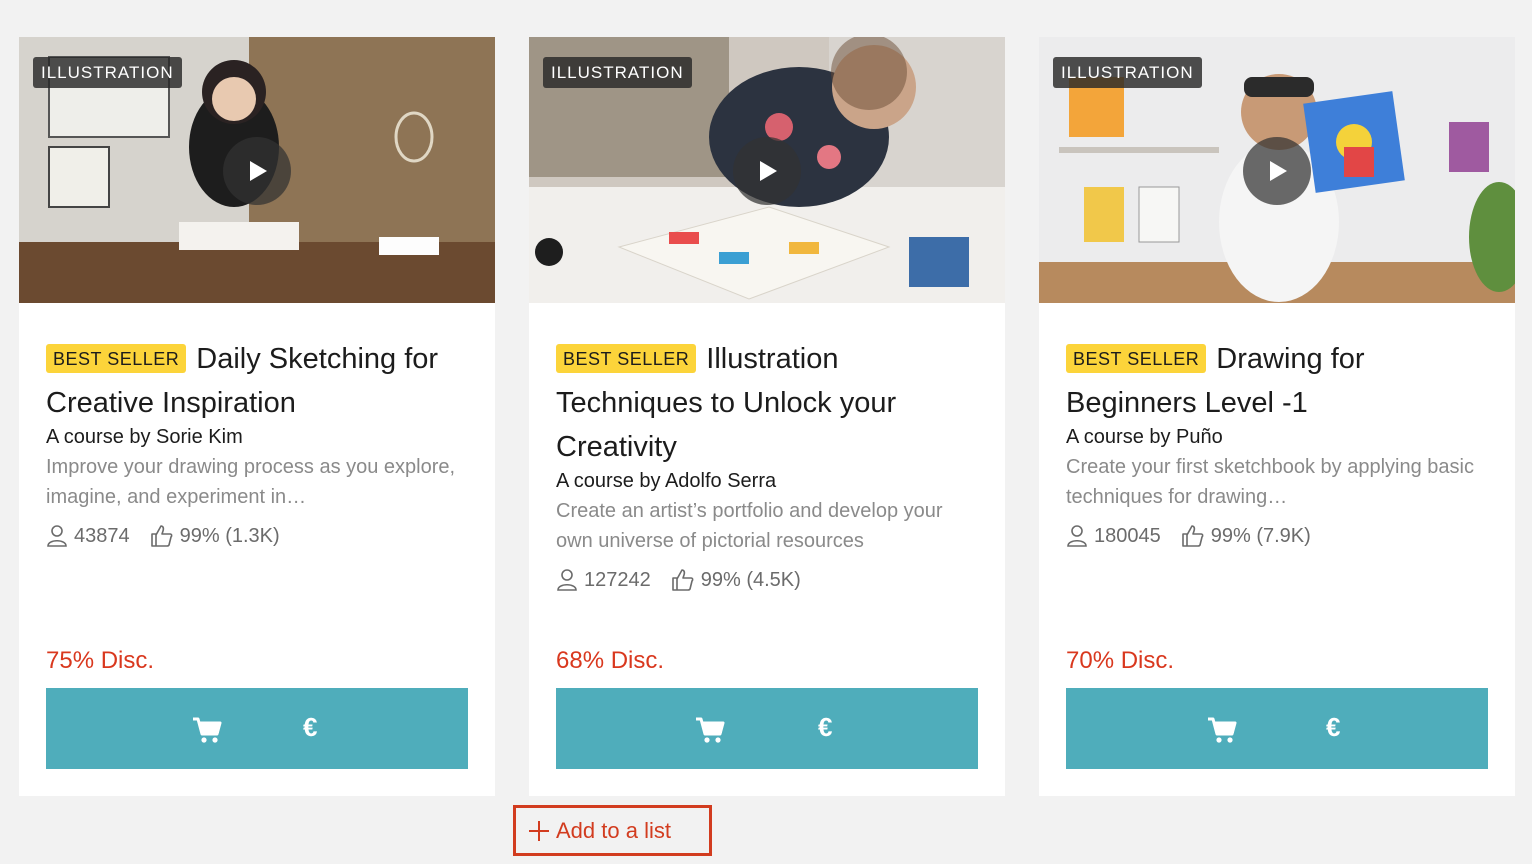 This screenshot has width=1532, height=864. Describe the element at coordinates (750, 579) in the screenshot. I see `rating-value: 99% (4.5K)` at that location.